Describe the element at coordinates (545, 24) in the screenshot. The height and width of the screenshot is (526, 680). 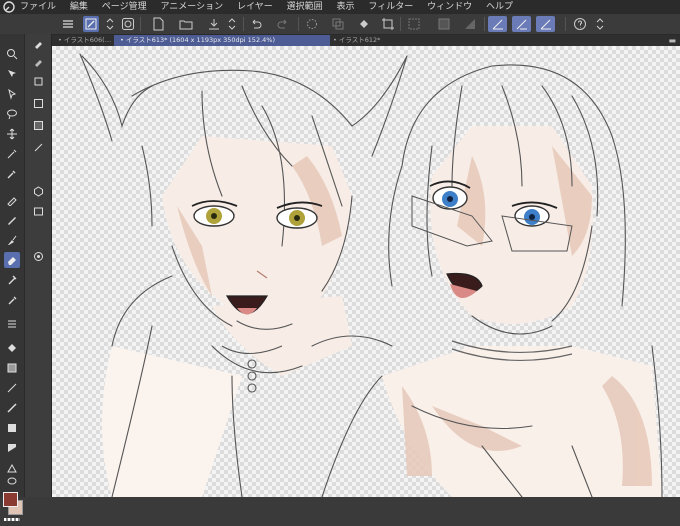
I see `grid-snap-icon` at that location.